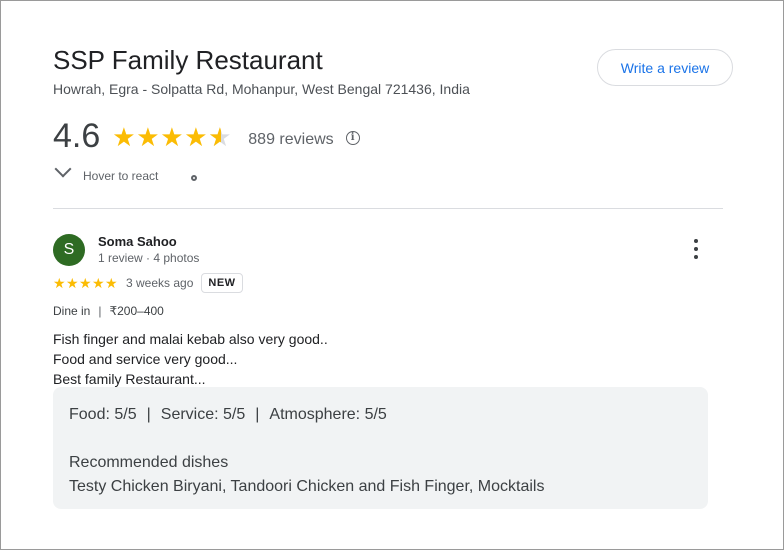 The image size is (784, 550). What do you see at coordinates (160, 283) in the screenshot?
I see `review-time: 3 weeks ago` at bounding box center [160, 283].